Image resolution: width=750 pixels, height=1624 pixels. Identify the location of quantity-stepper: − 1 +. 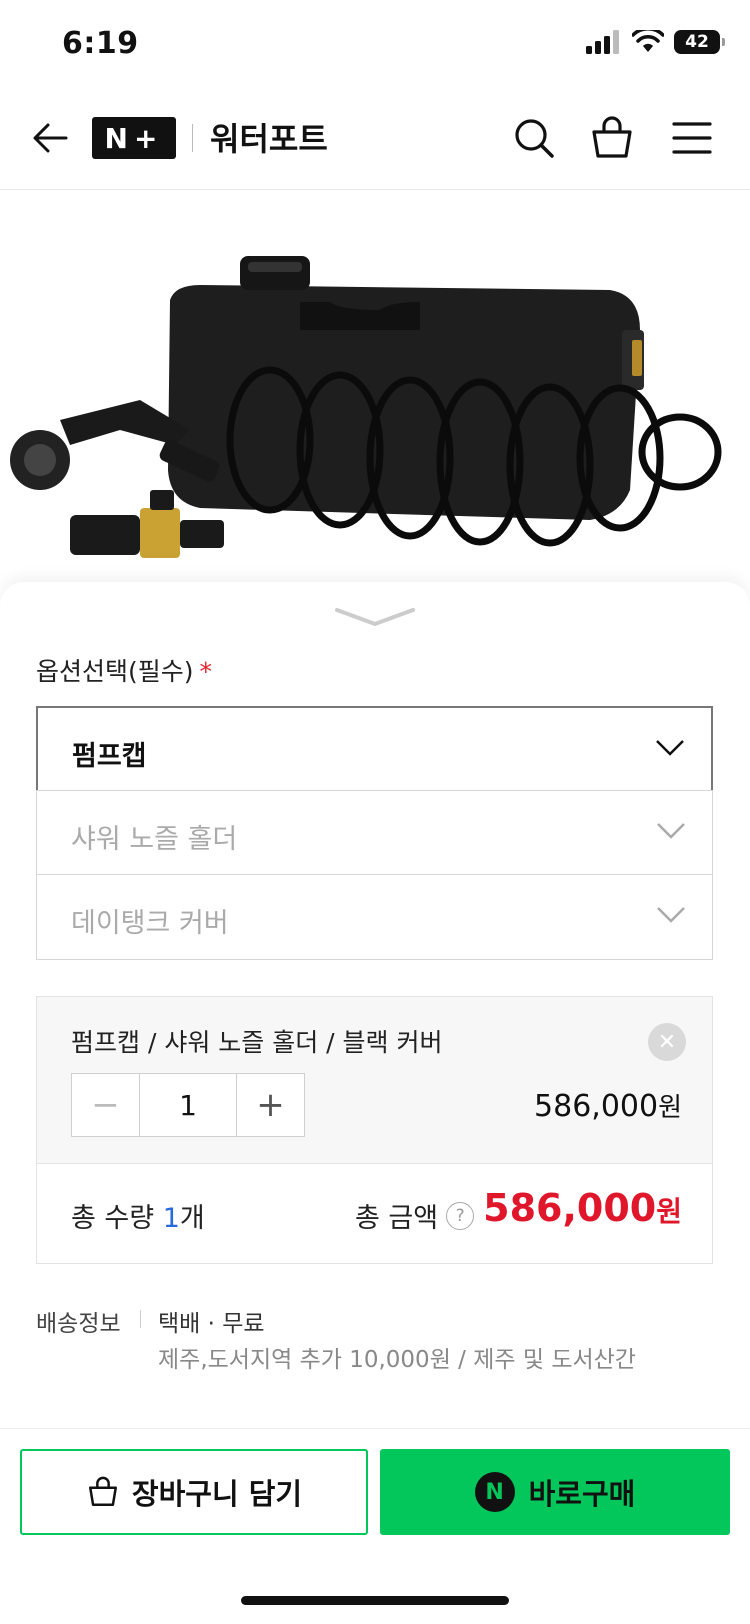
(188, 1105).